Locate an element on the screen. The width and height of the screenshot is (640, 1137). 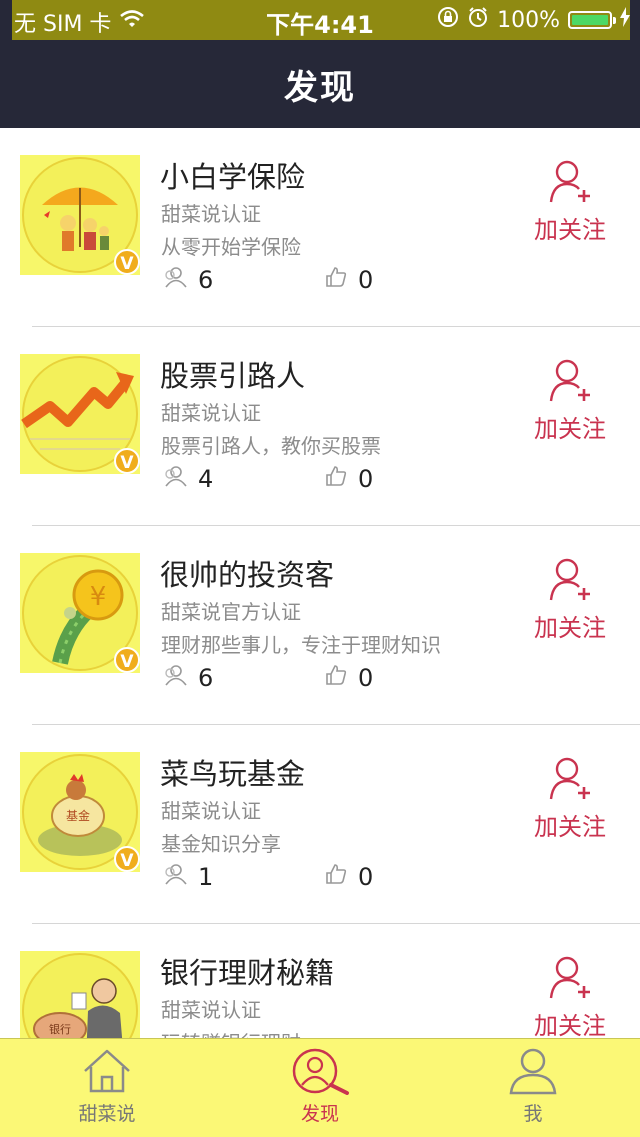
list-item: 银行 银行理财秘籍 甜菜说认证 玩转赚银行理财 加关注 is located at coordinates (320, 981).